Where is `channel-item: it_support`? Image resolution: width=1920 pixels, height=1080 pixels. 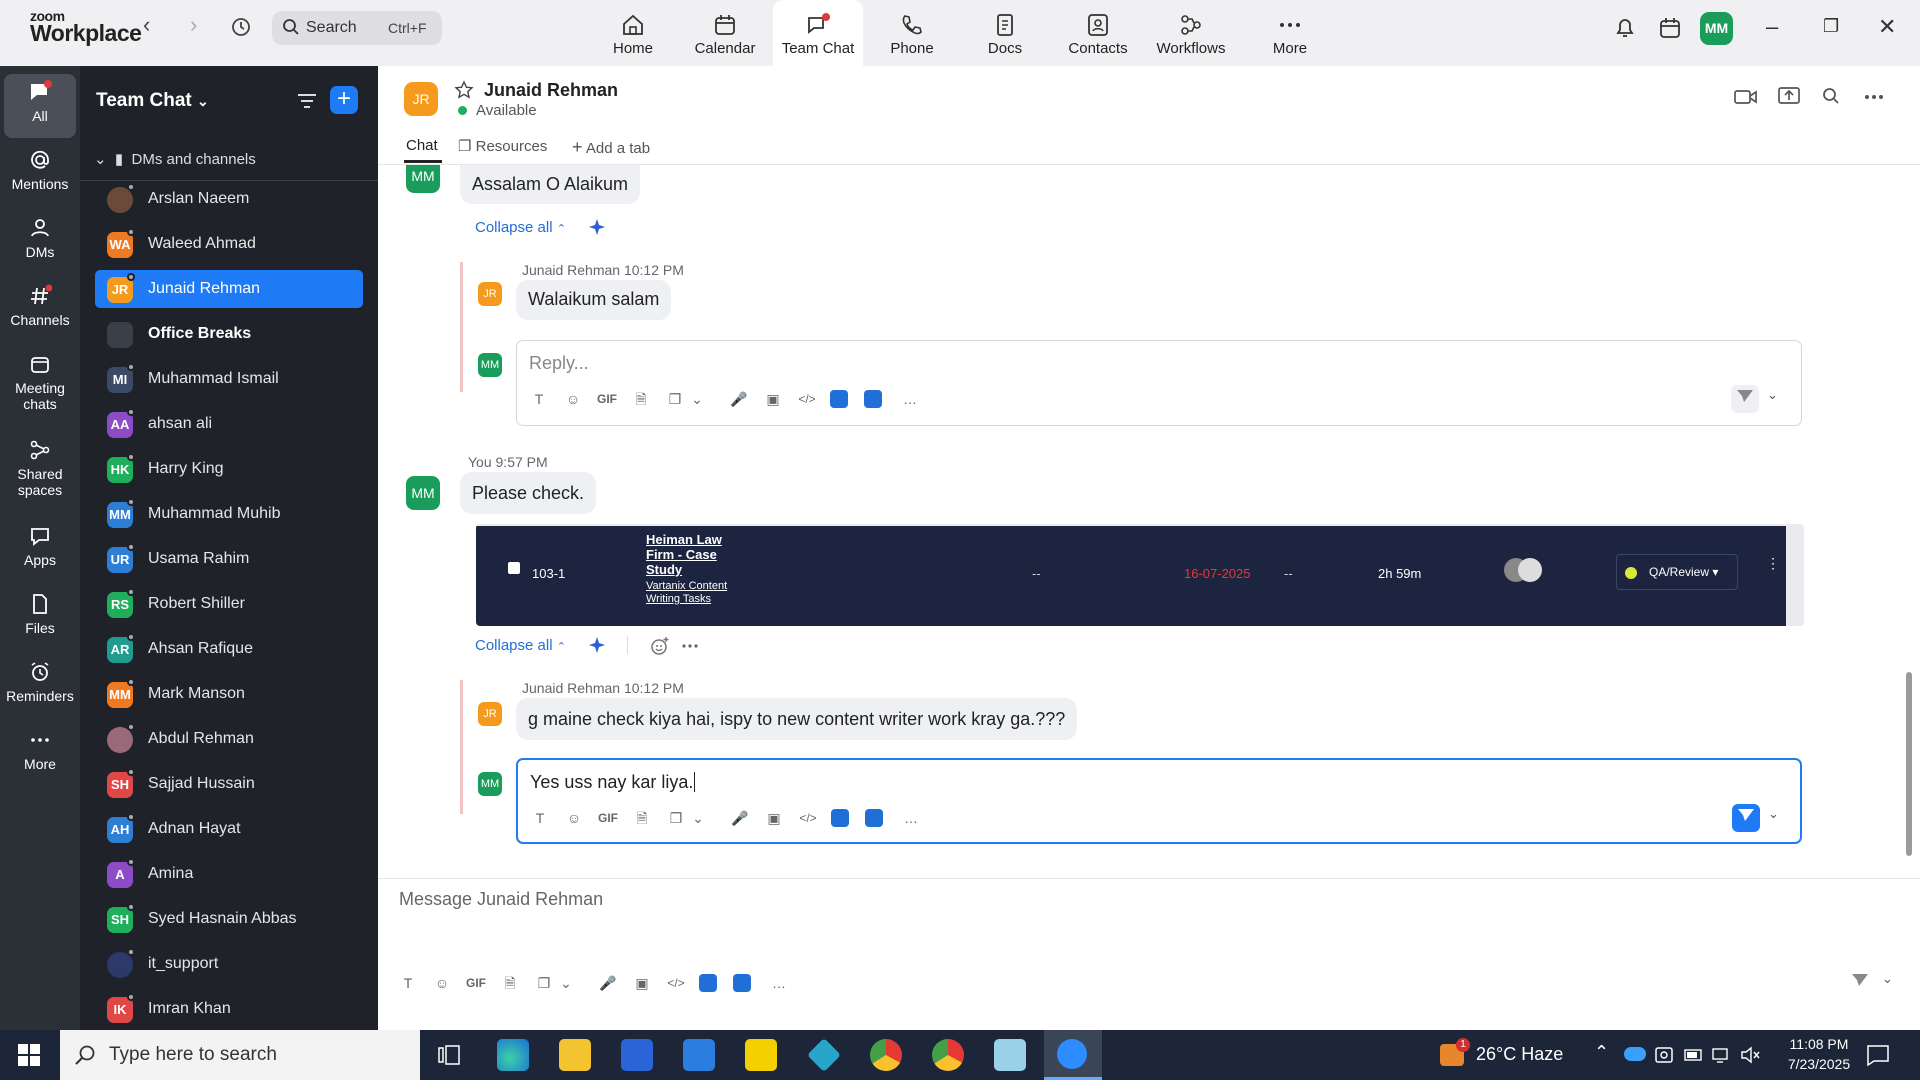
channel-item: it_support is located at coordinates (229, 964).